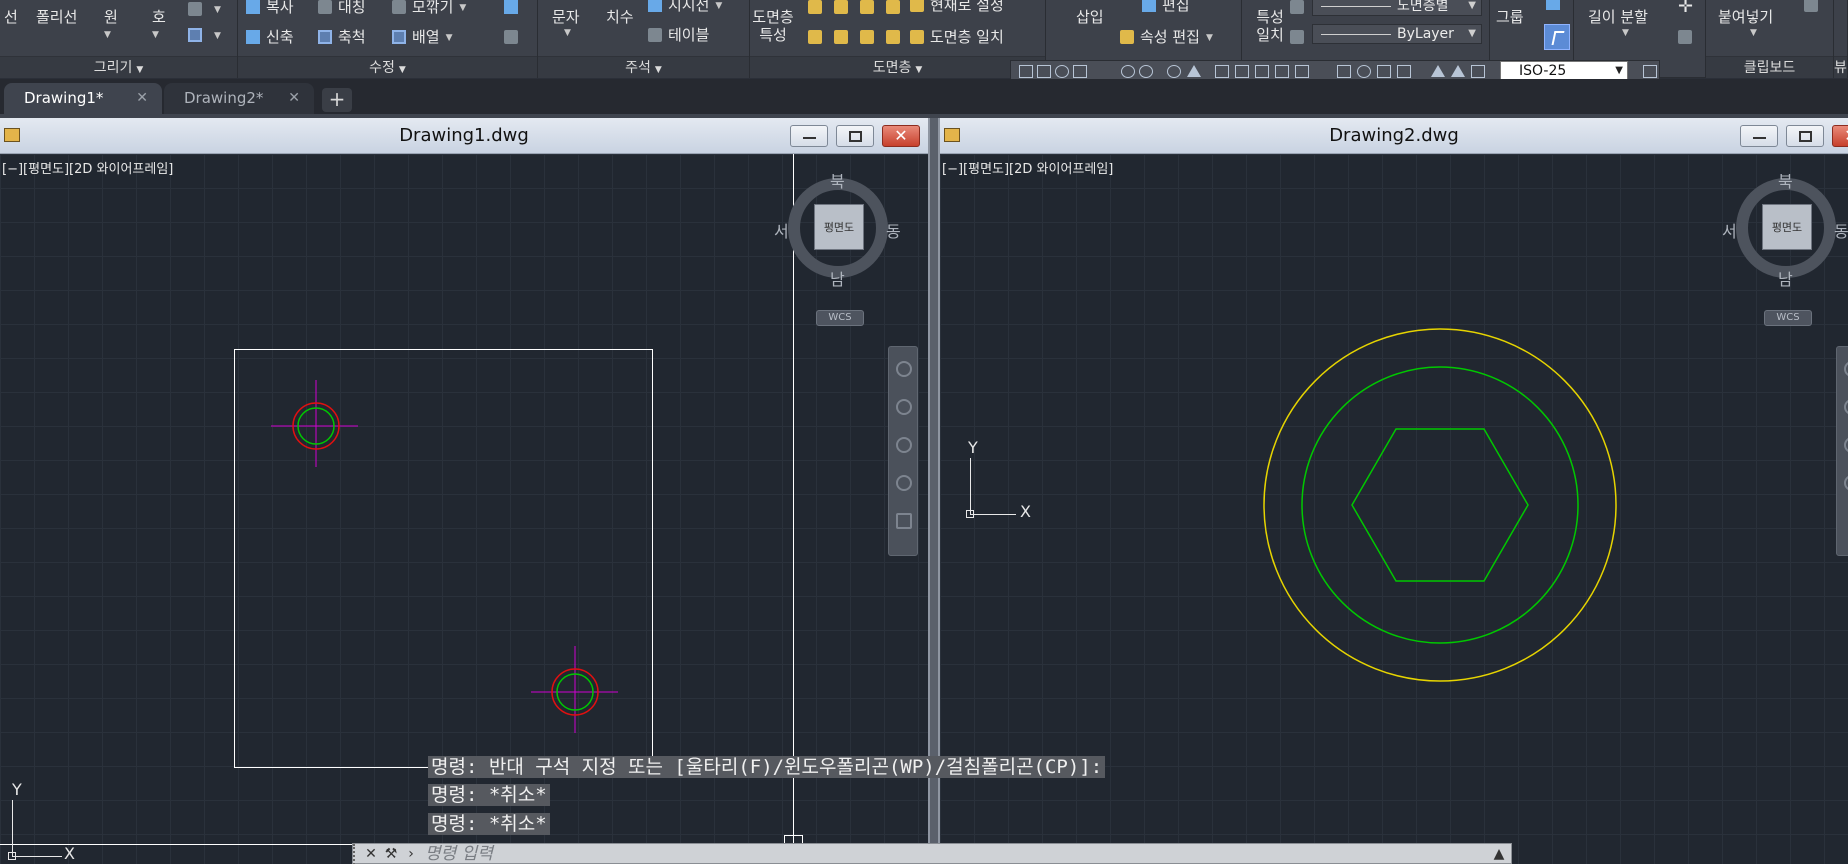  What do you see at coordinates (1557, 37) in the screenshot?
I see `group-selection-icon` at bounding box center [1557, 37].